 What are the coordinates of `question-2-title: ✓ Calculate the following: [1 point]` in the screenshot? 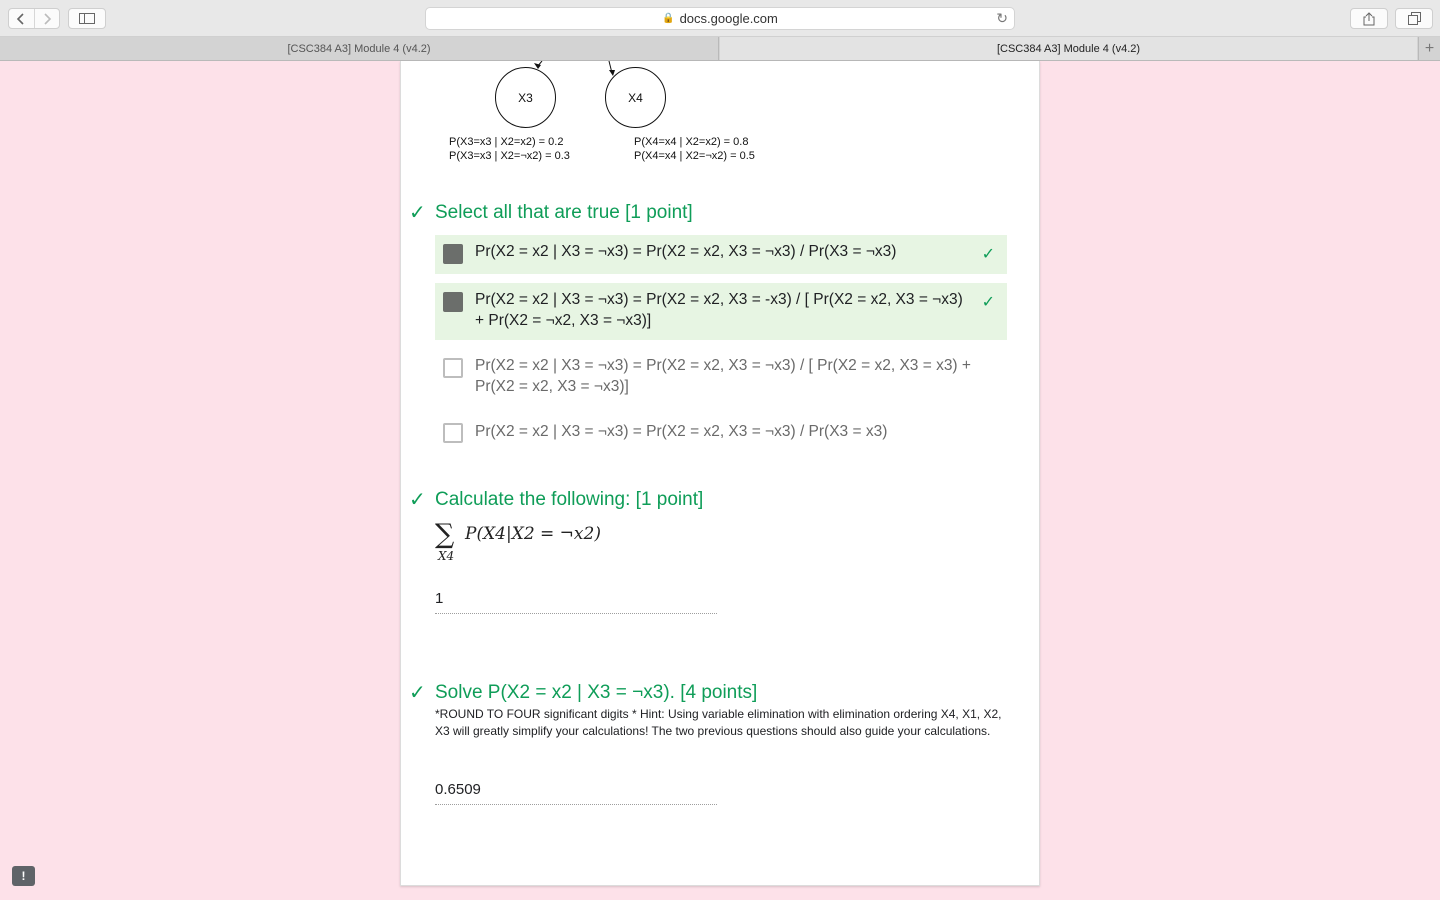 It's located at (556, 499).